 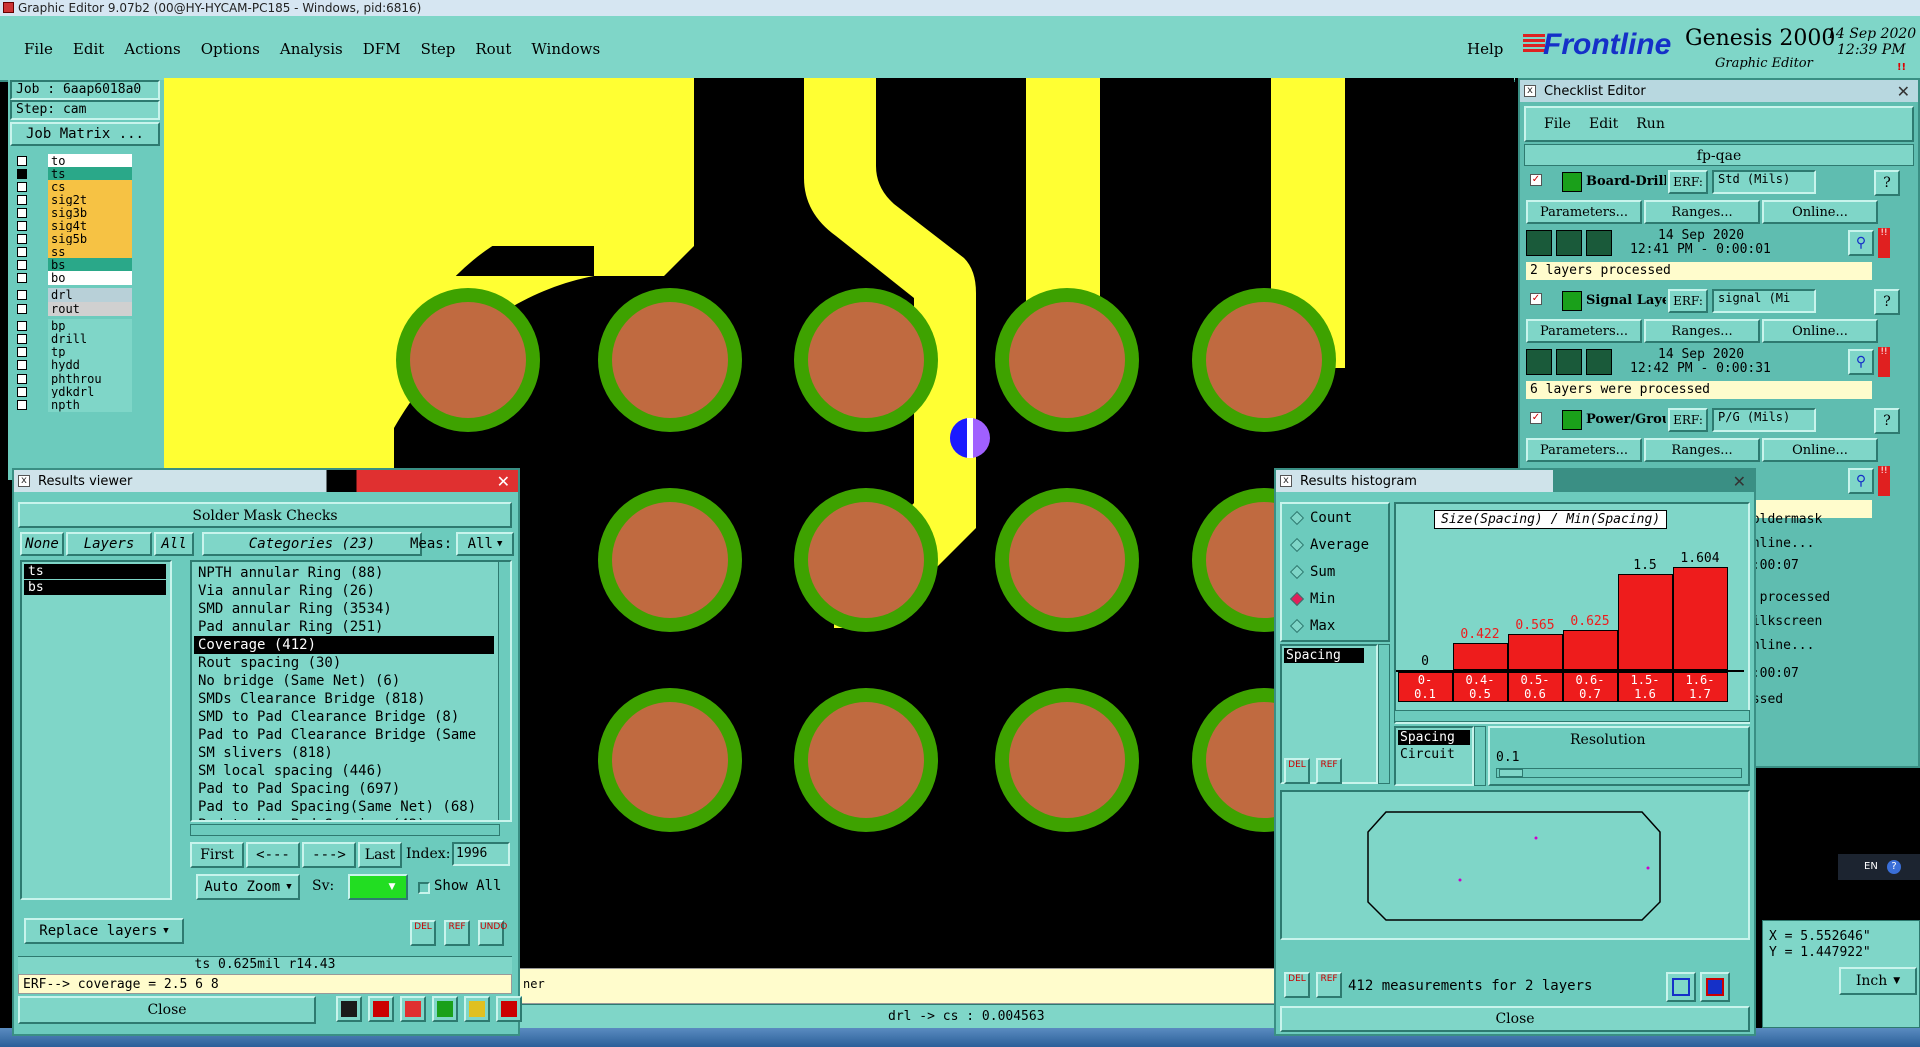 What do you see at coordinates (1515, 1019) in the screenshot?
I see `histogram-close-button: Close` at bounding box center [1515, 1019].